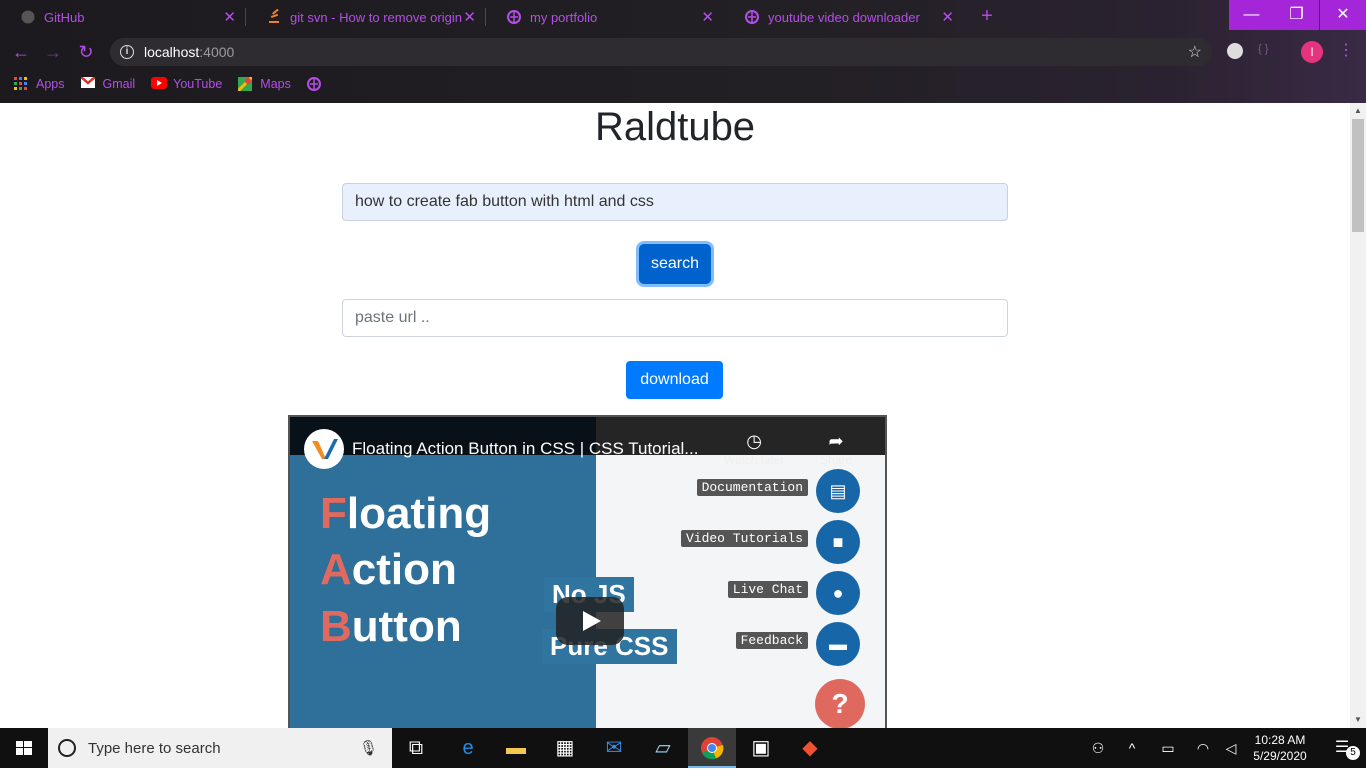  What do you see at coordinates (1343, 15) in the screenshot?
I see `close-window-button: ✕` at bounding box center [1343, 15].